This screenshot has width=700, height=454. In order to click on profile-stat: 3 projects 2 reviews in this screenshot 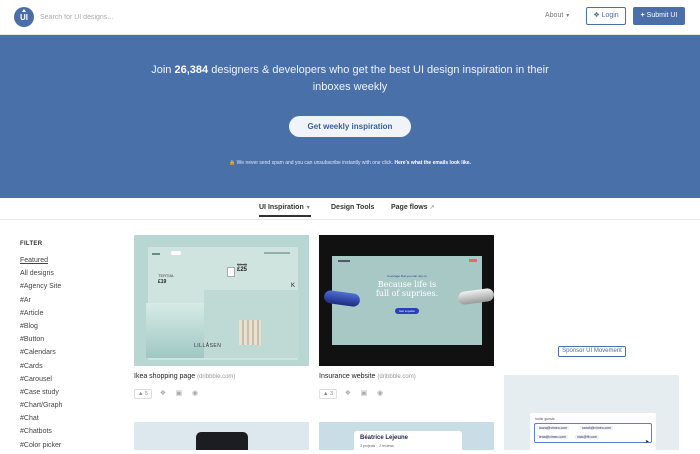, I will do `click(377, 446)`.